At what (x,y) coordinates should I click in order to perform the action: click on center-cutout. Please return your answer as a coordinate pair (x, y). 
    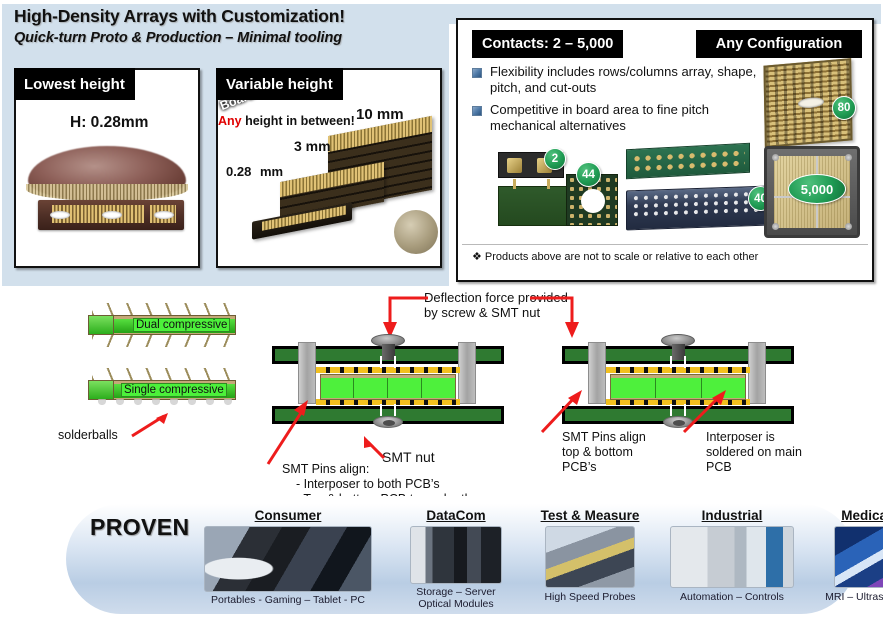
    Looking at the image, I should click on (593, 201).